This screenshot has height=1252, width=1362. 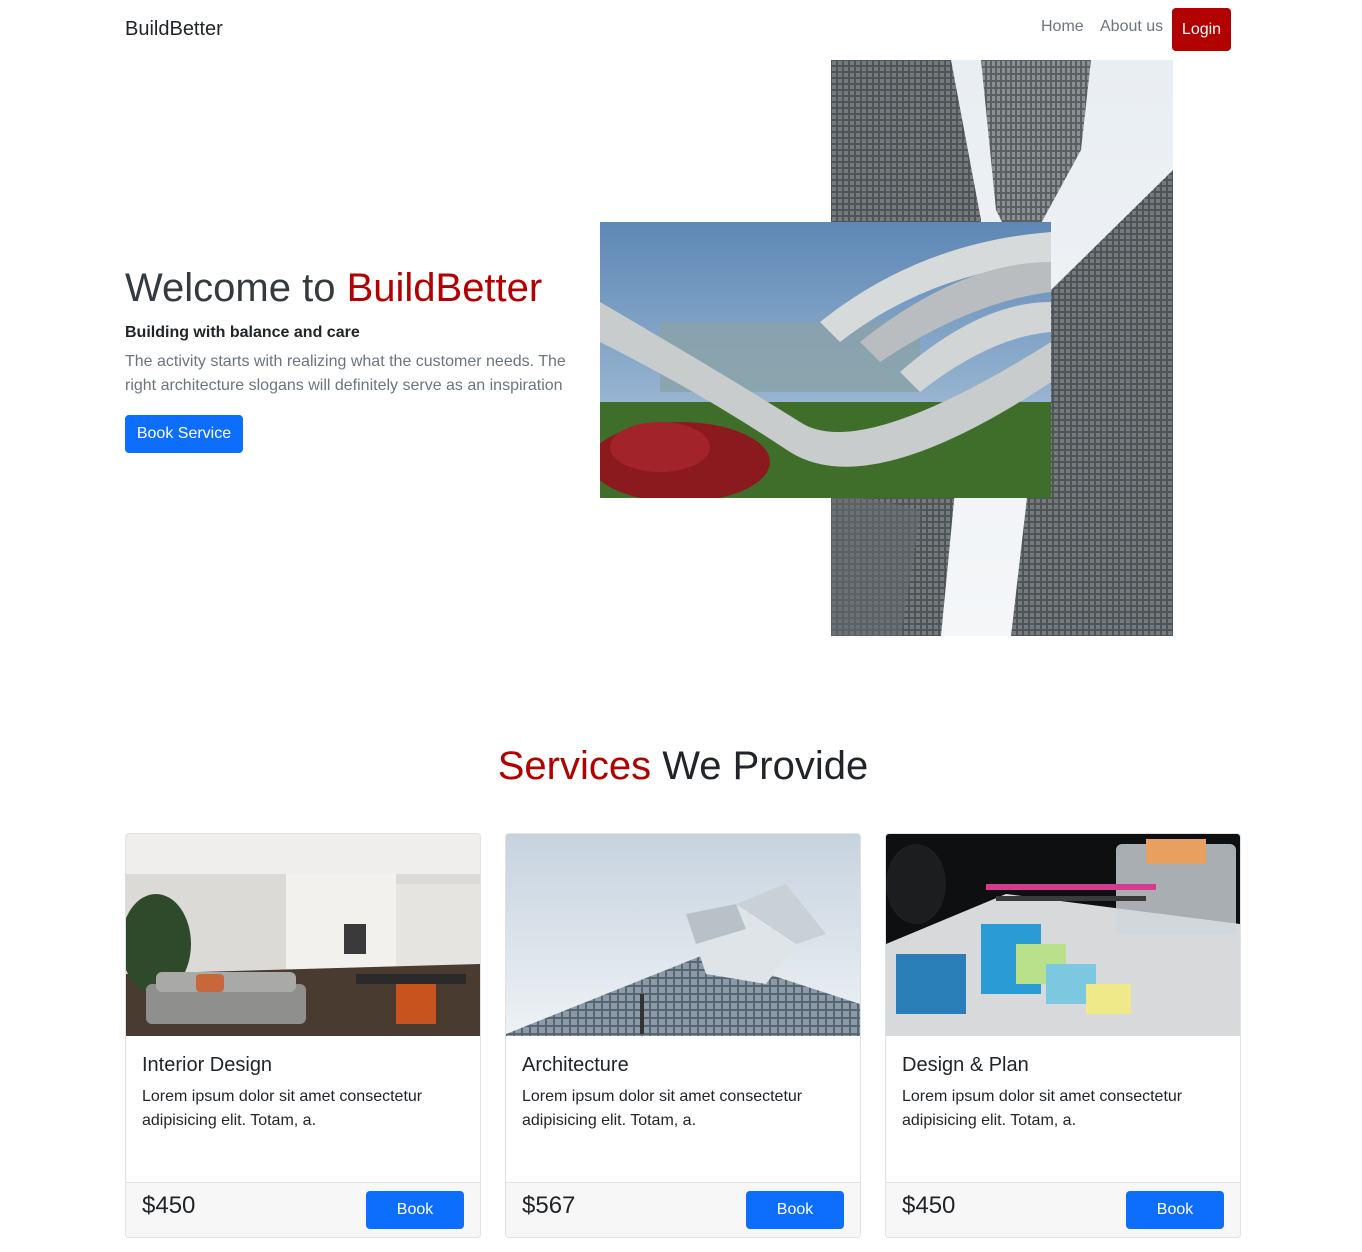 What do you see at coordinates (683, 1209) in the screenshot?
I see `card-footer: $567 Book` at bounding box center [683, 1209].